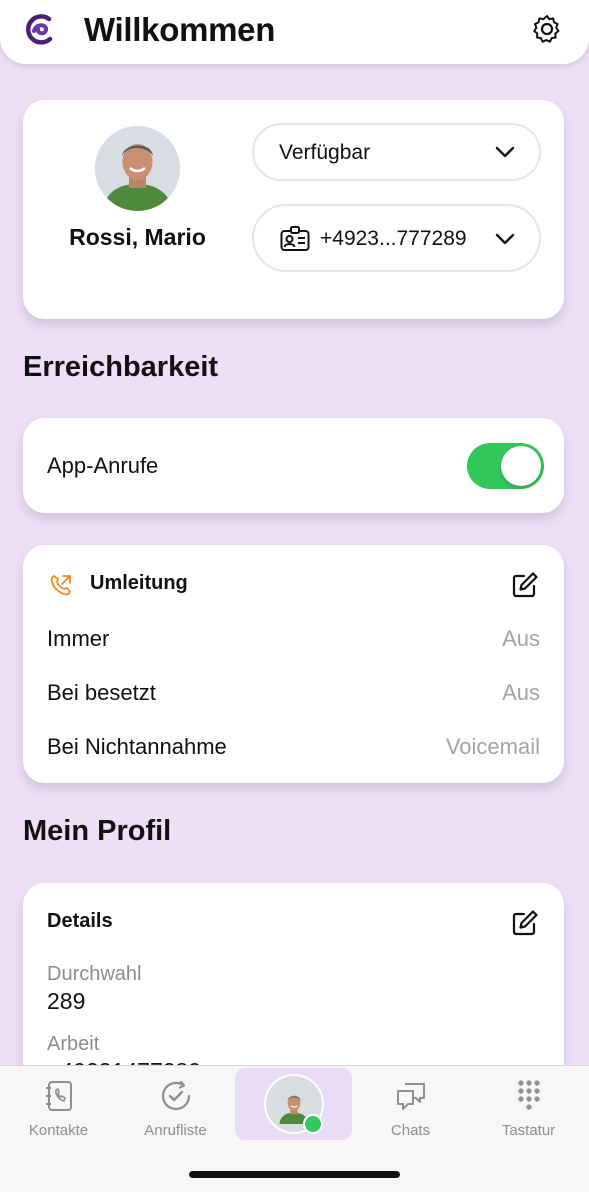 The width and height of the screenshot is (589, 1192). What do you see at coordinates (175, 1130) in the screenshot?
I see `tab-label: Anrufliste` at bounding box center [175, 1130].